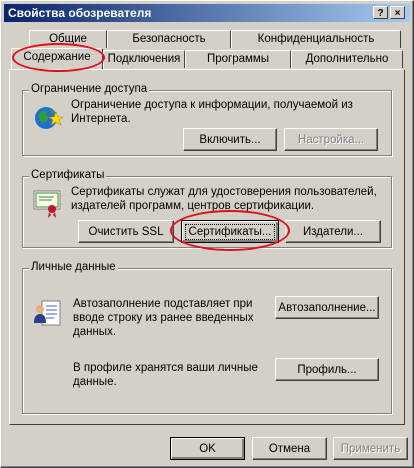  What do you see at coordinates (207, 448) in the screenshot?
I see `ok-button: OK` at bounding box center [207, 448].